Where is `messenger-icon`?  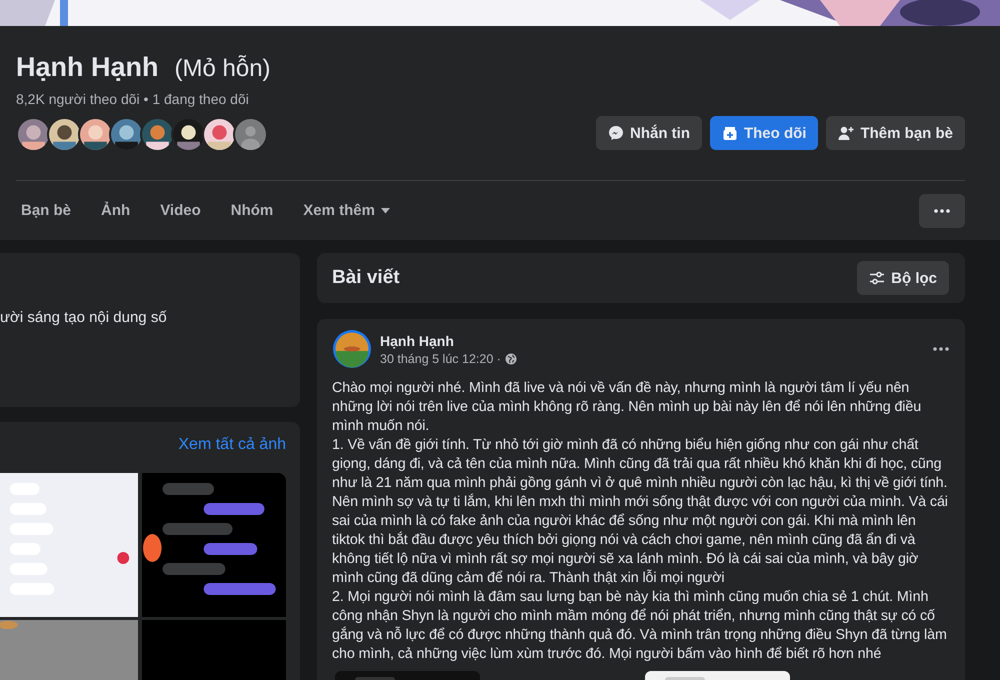
messenger-icon is located at coordinates (616, 133).